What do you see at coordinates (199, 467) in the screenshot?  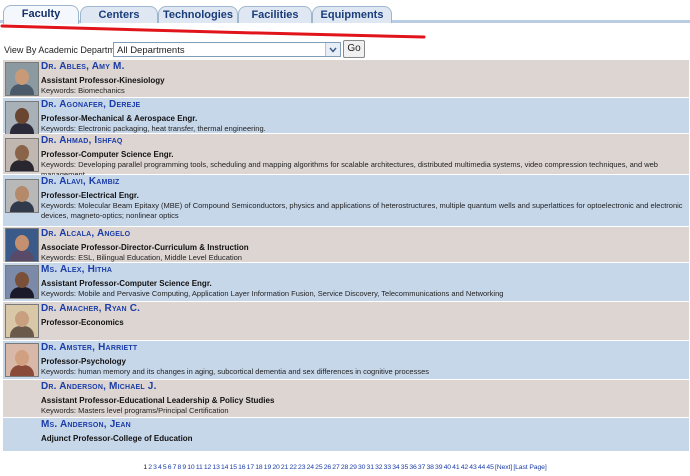 I see `page-link: 11` at bounding box center [199, 467].